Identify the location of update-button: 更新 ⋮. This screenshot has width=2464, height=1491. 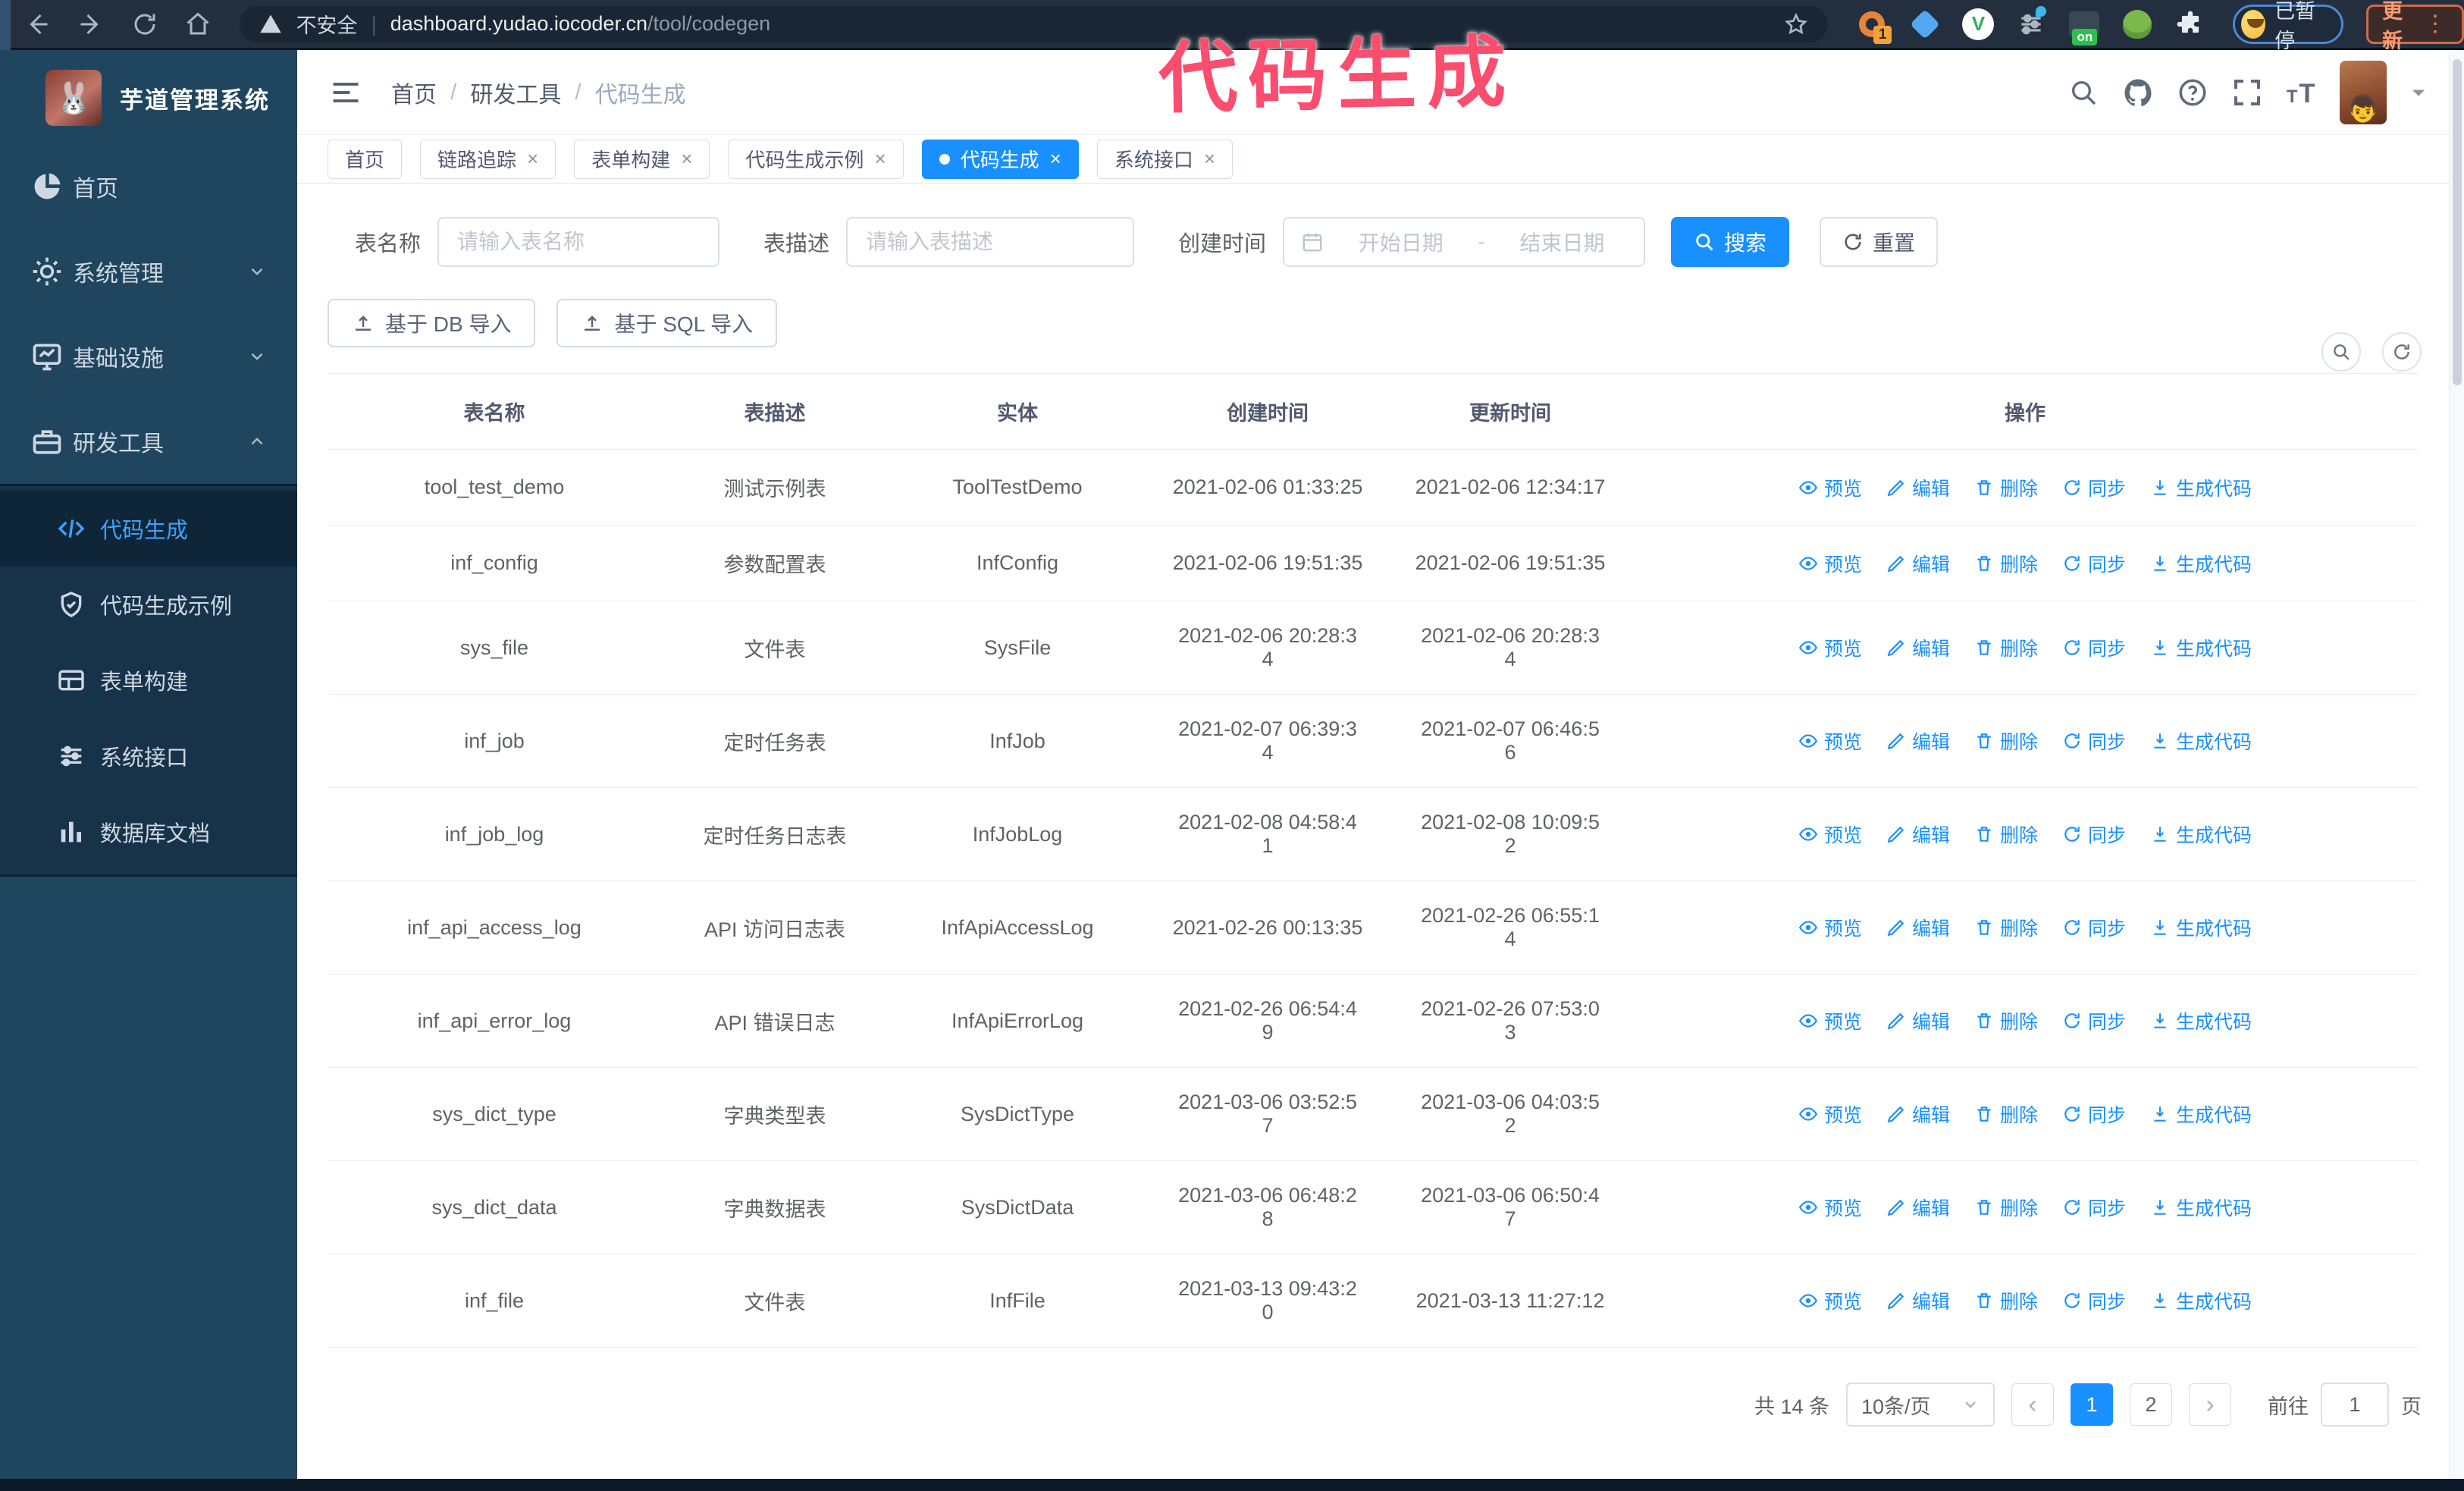
(2415, 26).